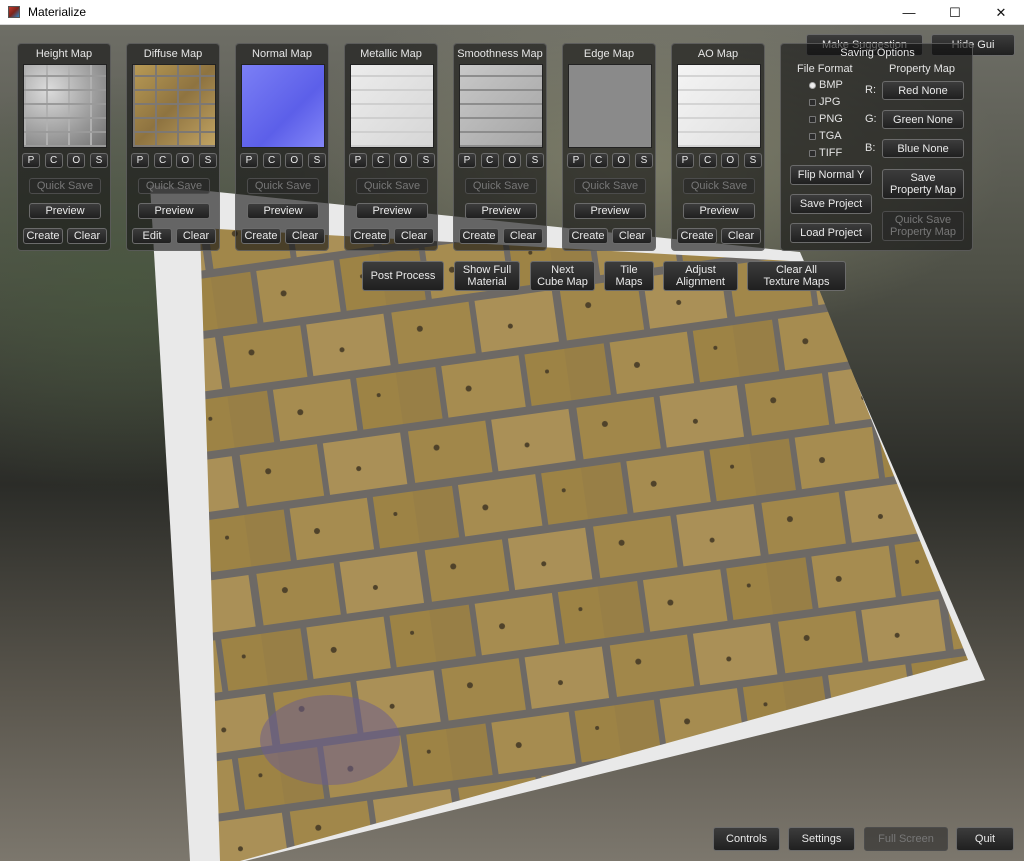  What do you see at coordinates (697, 236) in the screenshot?
I see `ao-map-create-button: Create` at bounding box center [697, 236].